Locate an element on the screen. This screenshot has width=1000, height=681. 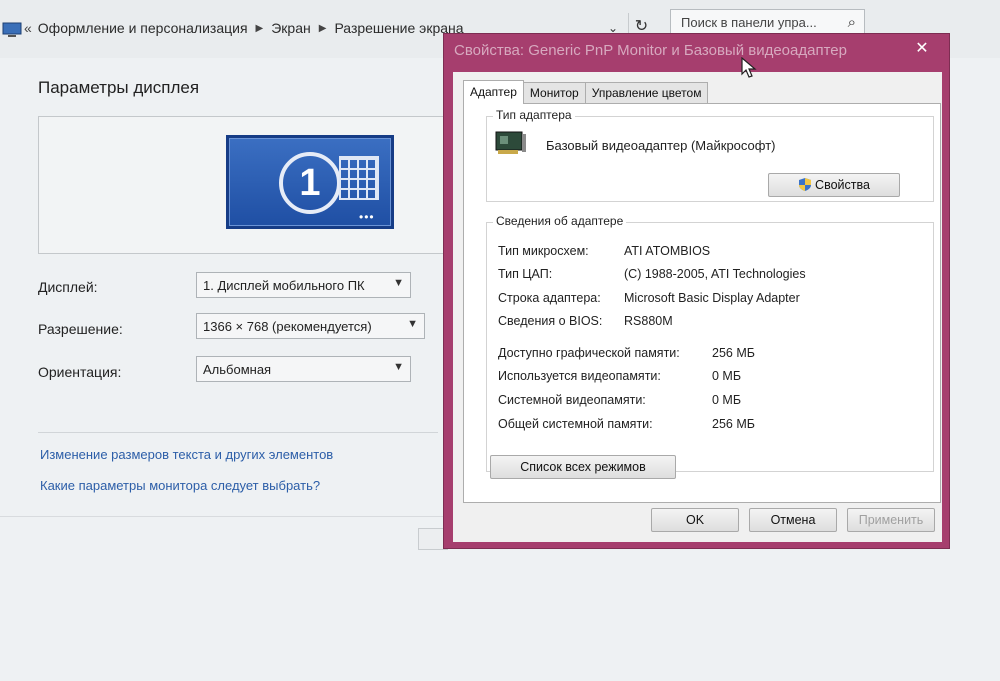
close-icon: ✕ is located at coordinates (922, 48).